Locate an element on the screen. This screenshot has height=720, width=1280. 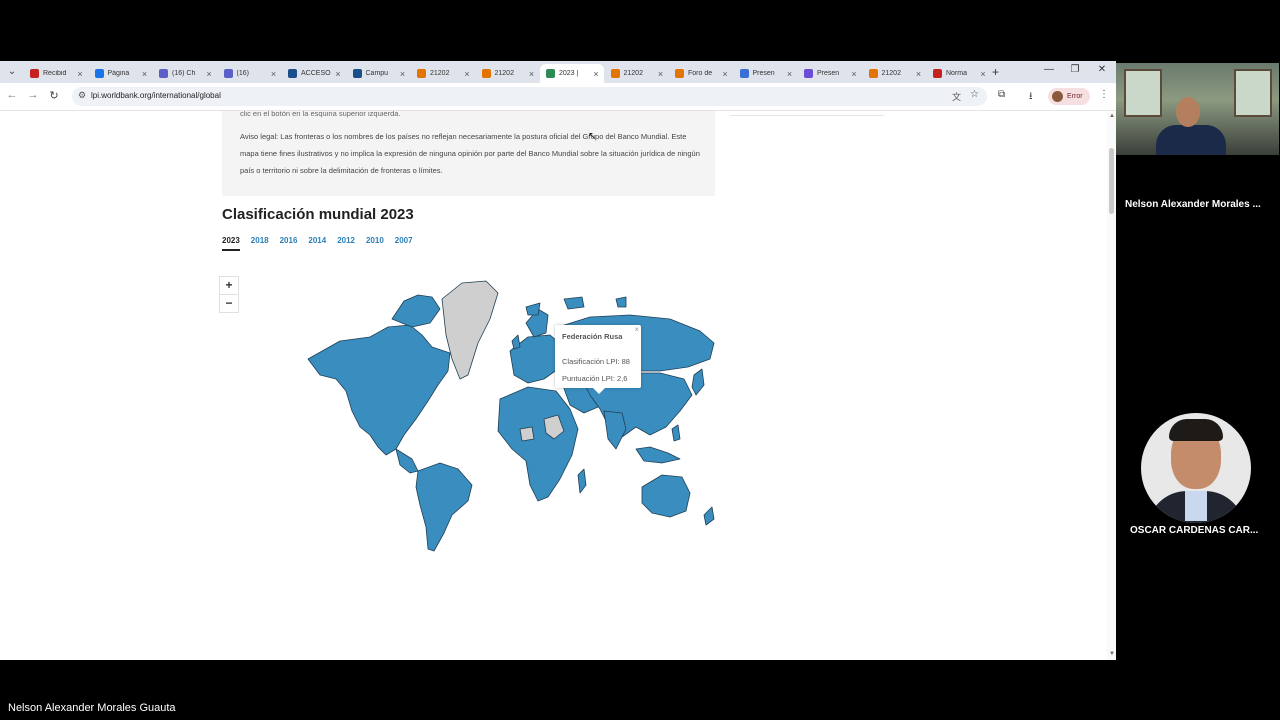
tab-title: Recibid is located at coordinates (55, 73).